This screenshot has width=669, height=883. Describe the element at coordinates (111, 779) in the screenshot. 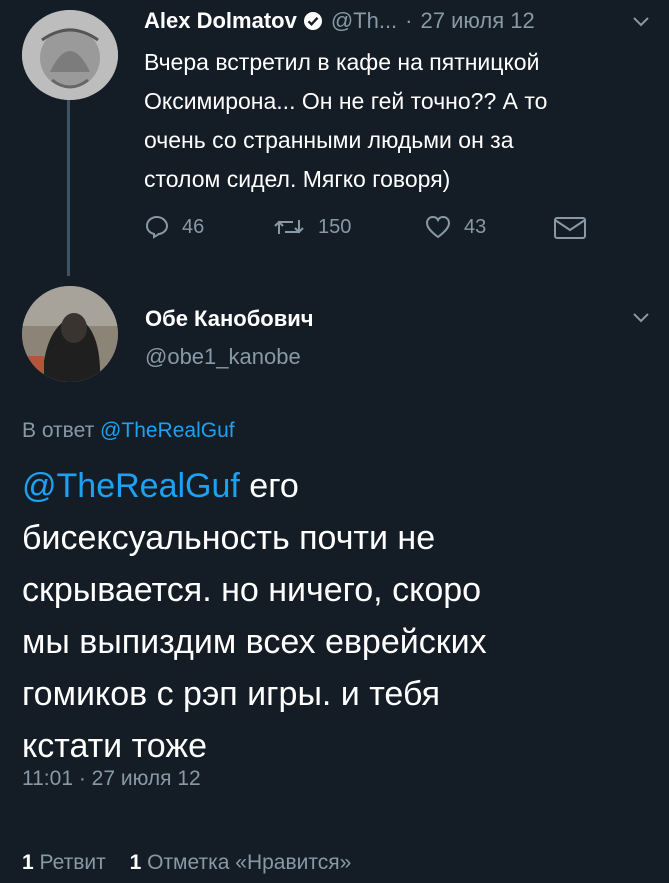

I see `tweet-timestamp: 11:01 · 27 июля 12` at that location.